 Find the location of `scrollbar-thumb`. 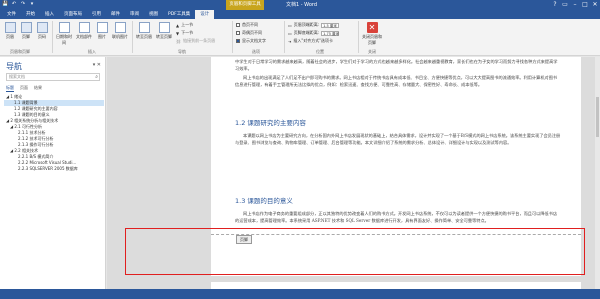

scrollbar-thumb is located at coordinates (597, 117).